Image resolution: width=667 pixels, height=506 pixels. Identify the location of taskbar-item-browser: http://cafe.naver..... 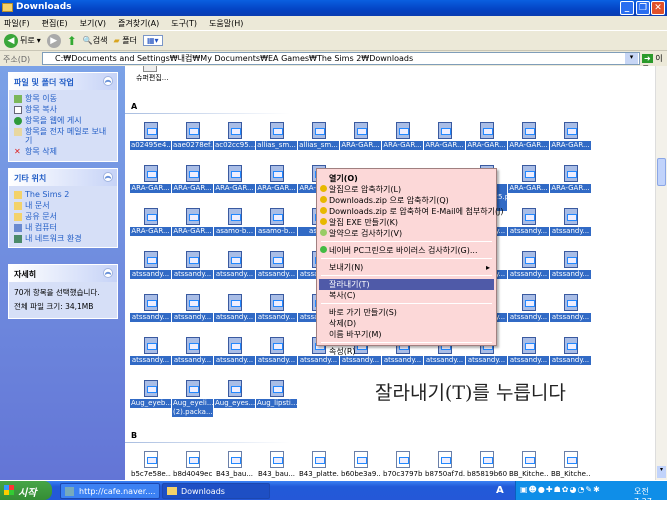
(110, 491).